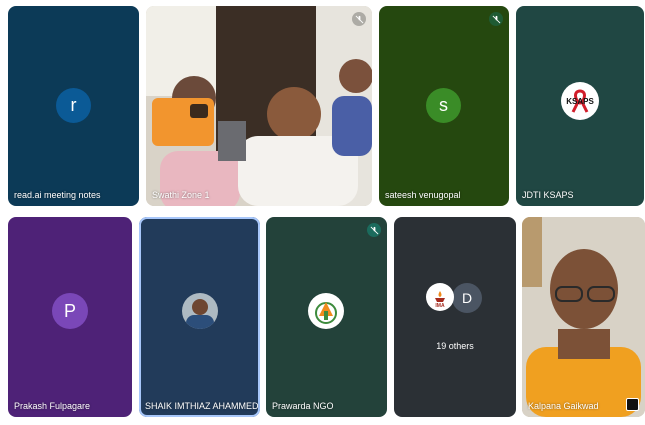 This screenshot has height=425, width=645. I want to click on avatar: D, so click(467, 298).